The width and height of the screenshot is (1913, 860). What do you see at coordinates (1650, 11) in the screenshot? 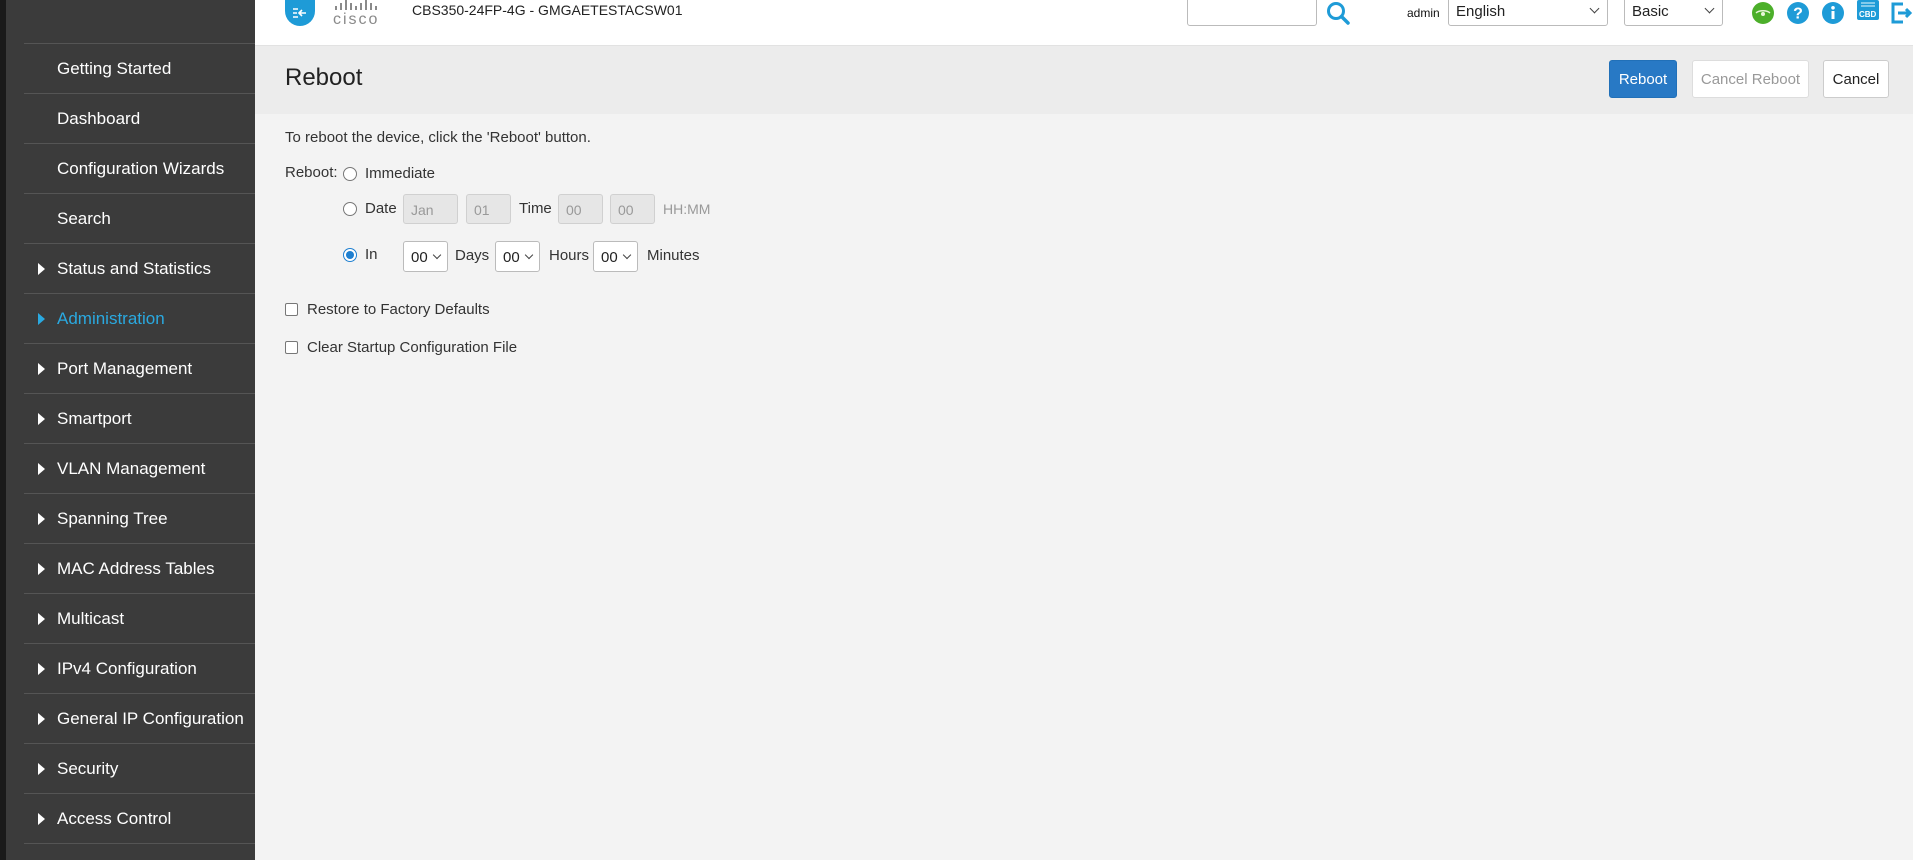
I see `display-mode-value: Basic` at bounding box center [1650, 11].